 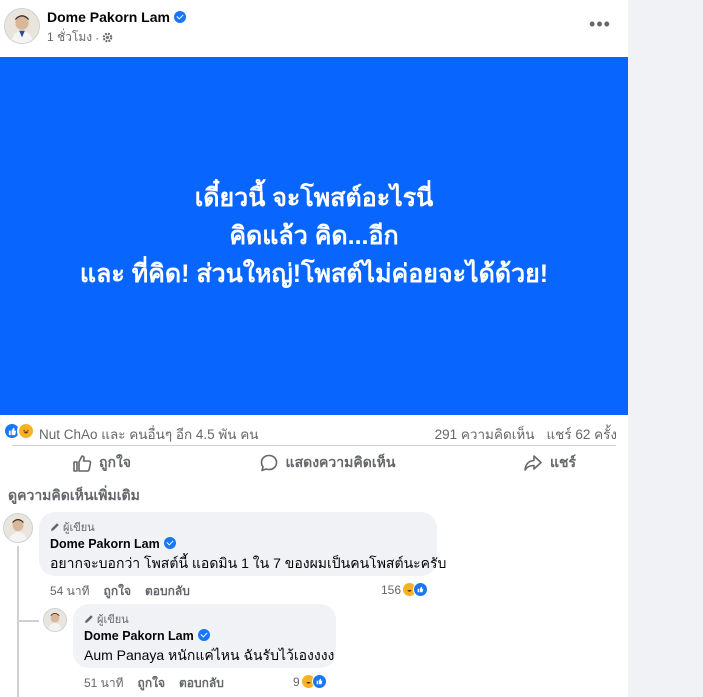 I want to click on reply-author-name: Dome Pakorn Lam, so click(x=147, y=636).